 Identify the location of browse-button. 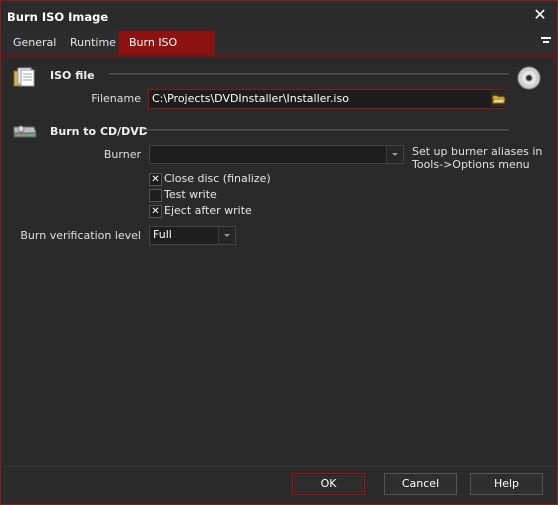
(499, 99).